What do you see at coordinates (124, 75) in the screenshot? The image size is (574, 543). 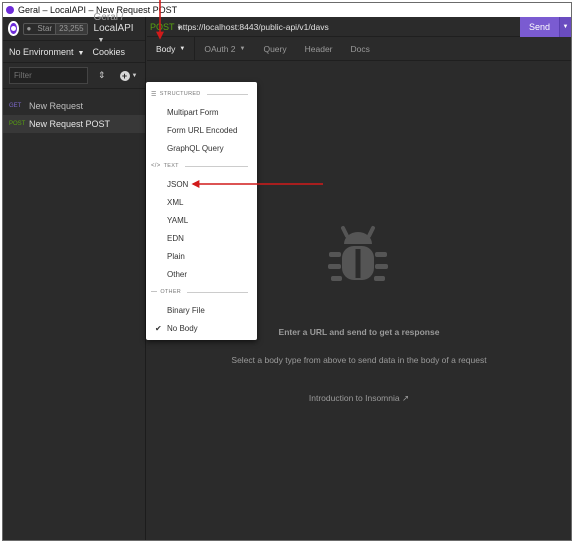 I see `add-request-icon: +` at bounding box center [124, 75].